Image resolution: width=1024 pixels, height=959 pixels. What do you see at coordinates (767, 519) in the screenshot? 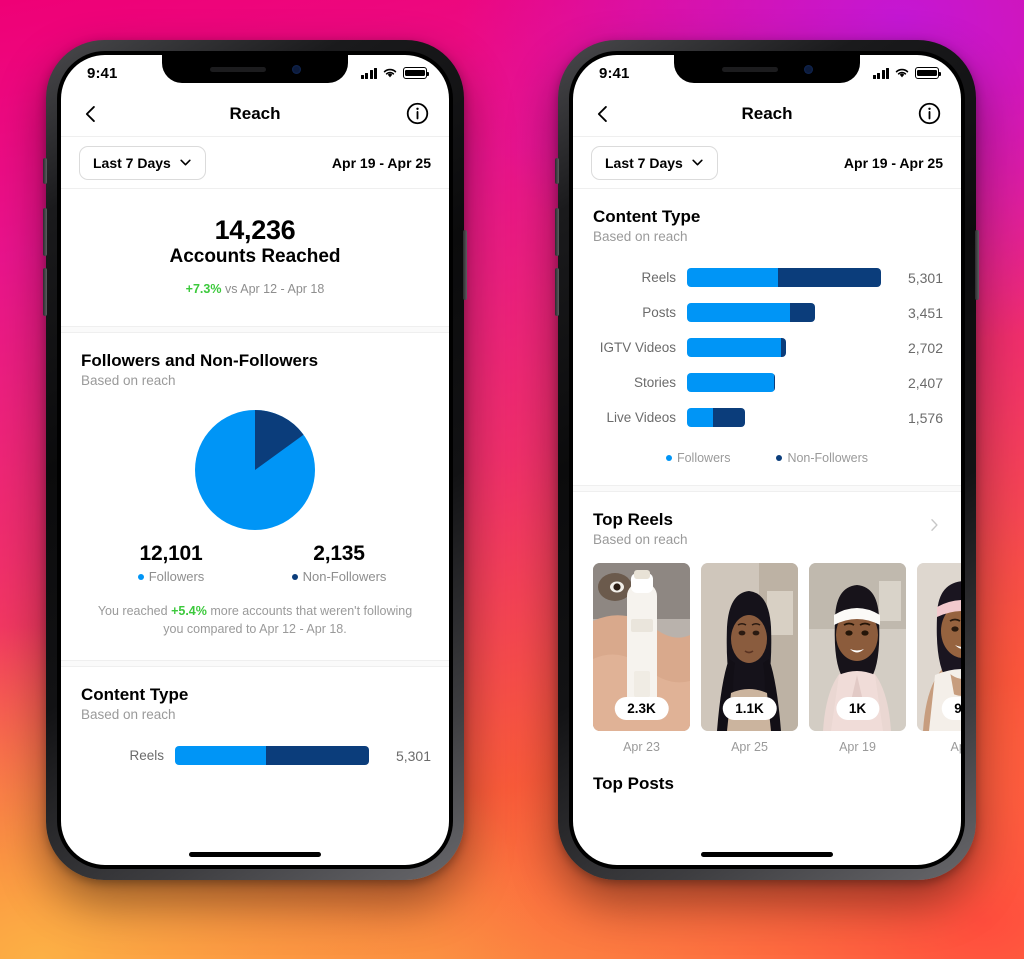
I see `top-reels-header: Top Reels Based on reach` at bounding box center [767, 519].